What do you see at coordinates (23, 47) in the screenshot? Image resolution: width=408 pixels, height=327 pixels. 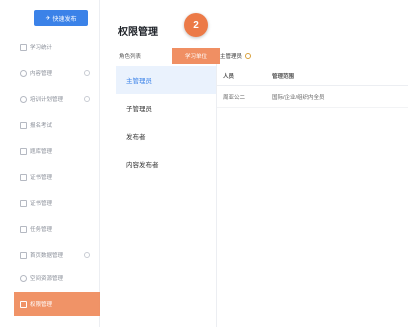 I see `chart-icon` at bounding box center [23, 47].